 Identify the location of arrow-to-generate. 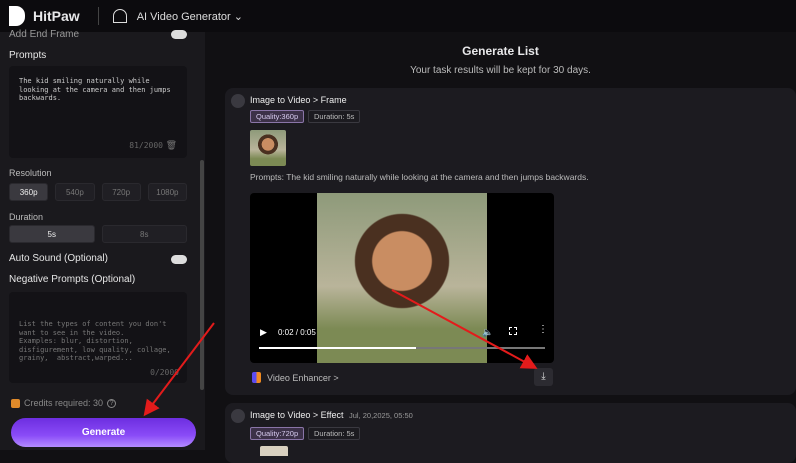
(179, 369).